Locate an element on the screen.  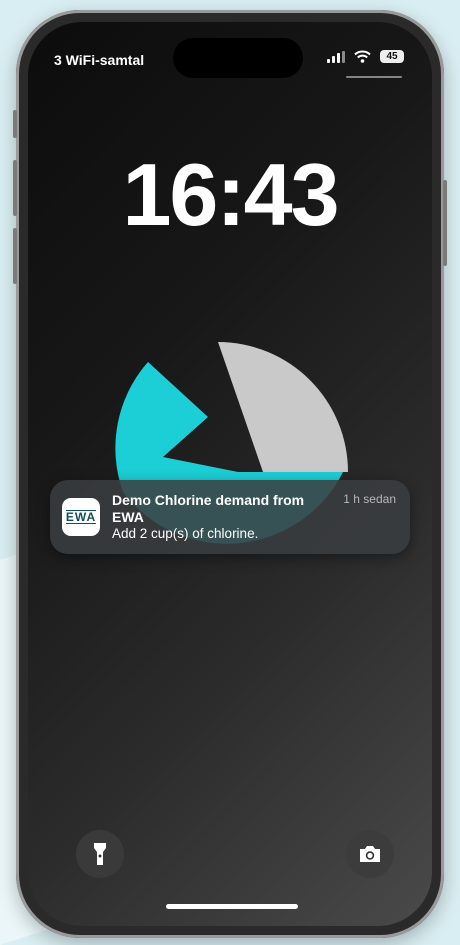
camera-icon is located at coordinates (370, 854).